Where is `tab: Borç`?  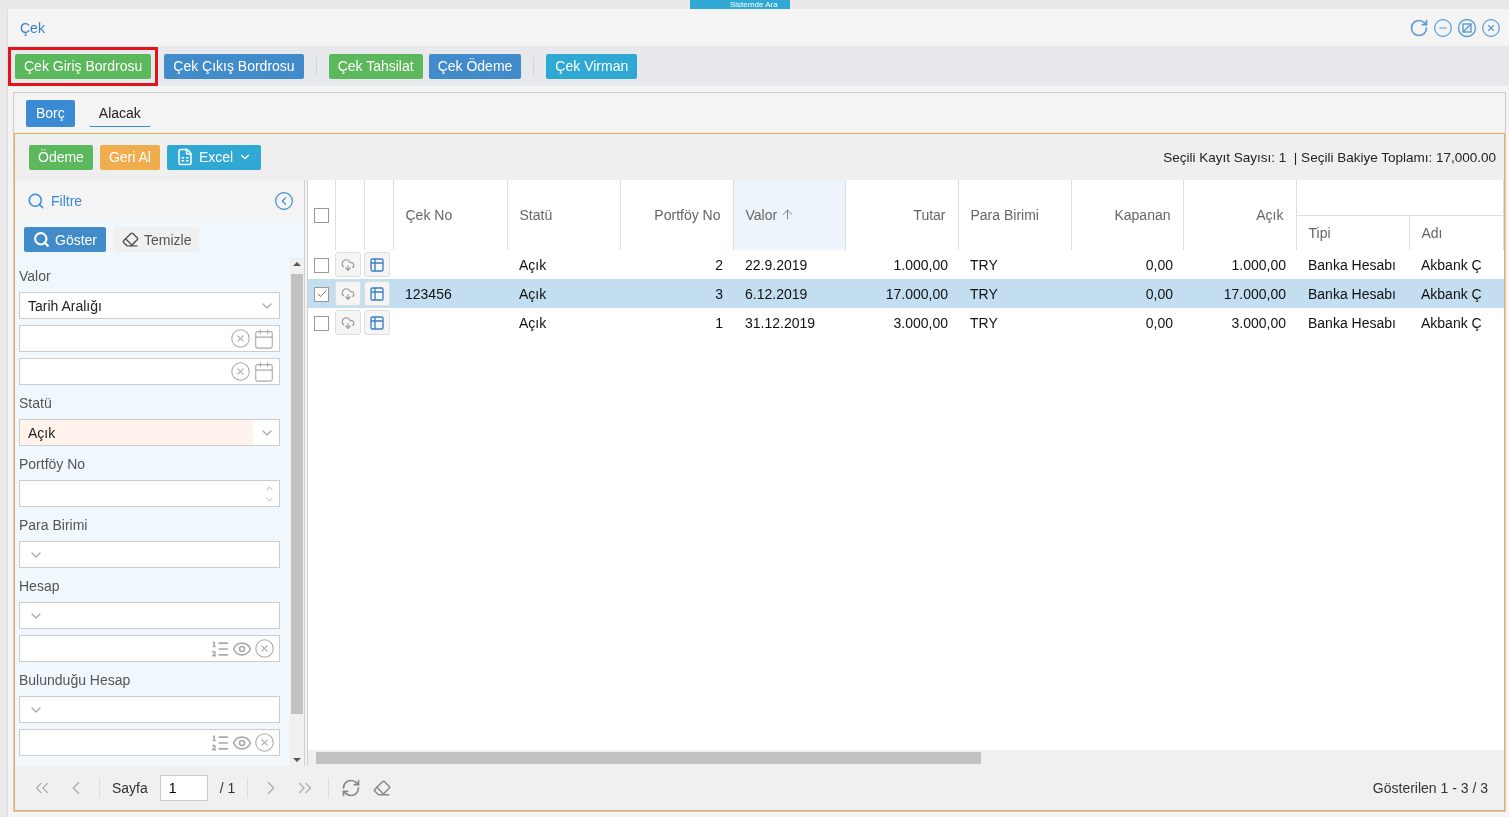
tab: Borç is located at coordinates (50, 113).